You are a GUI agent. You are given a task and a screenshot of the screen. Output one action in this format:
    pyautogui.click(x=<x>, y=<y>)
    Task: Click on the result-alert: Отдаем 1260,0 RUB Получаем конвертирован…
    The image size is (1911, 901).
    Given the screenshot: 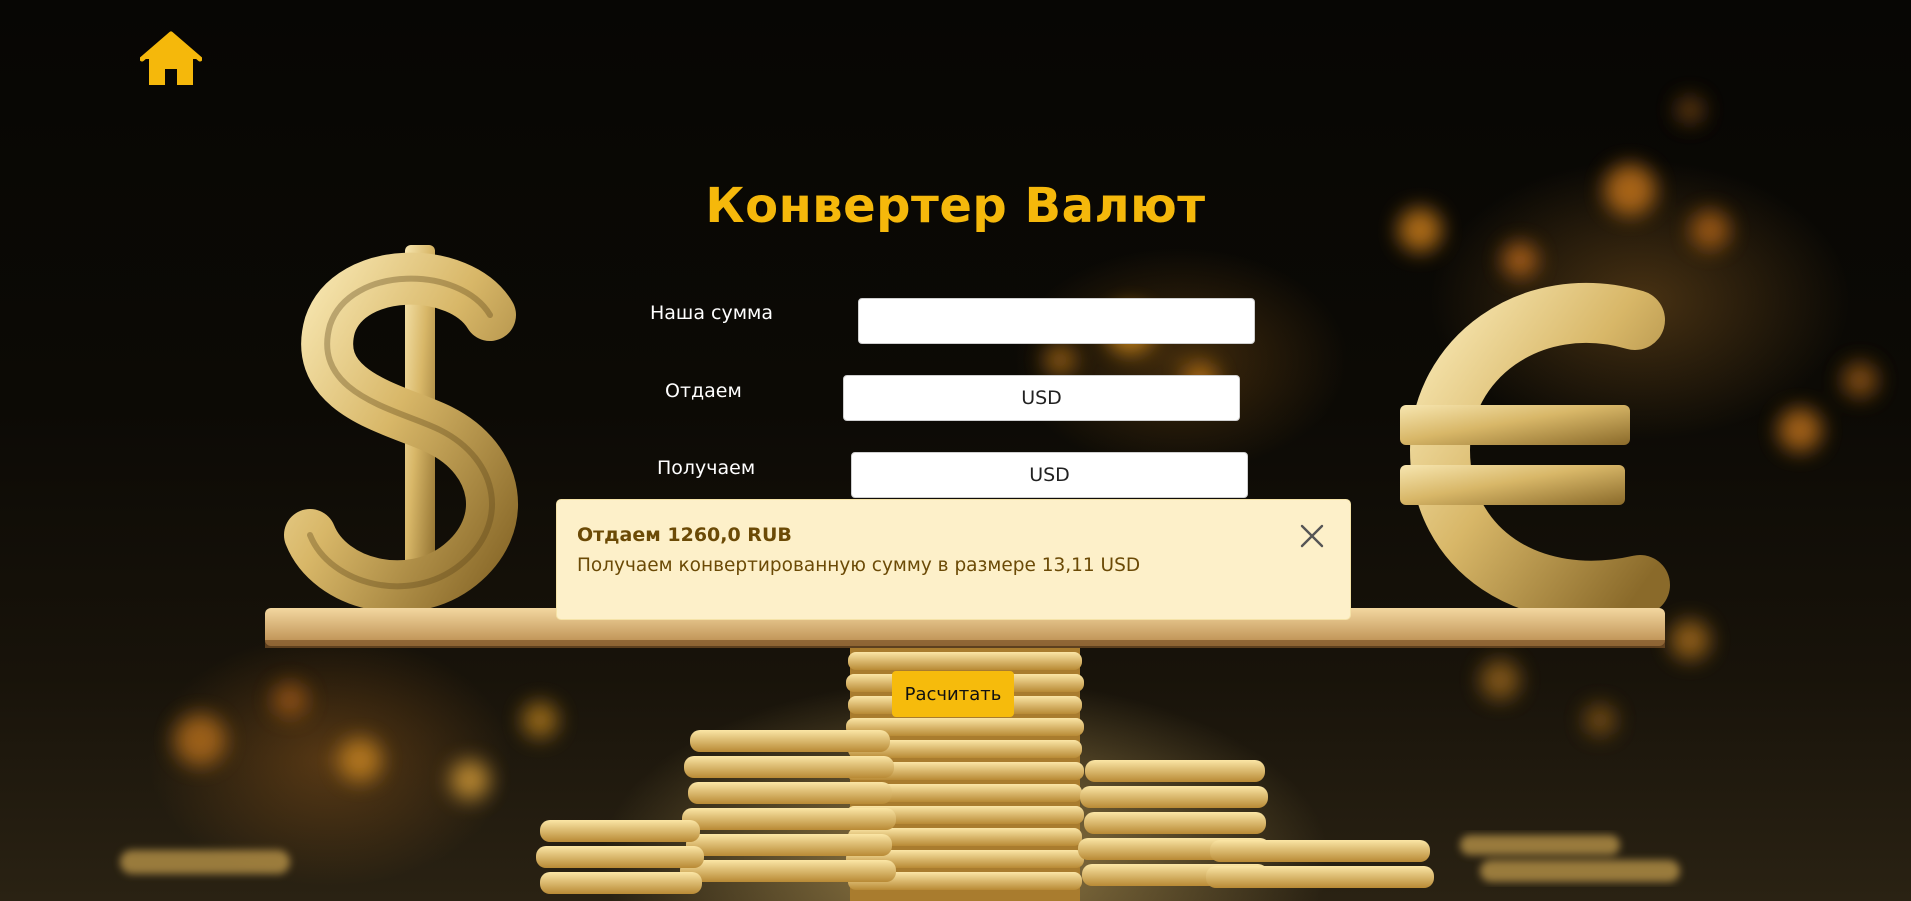 What is the action you would take?
    pyautogui.click(x=953, y=559)
    